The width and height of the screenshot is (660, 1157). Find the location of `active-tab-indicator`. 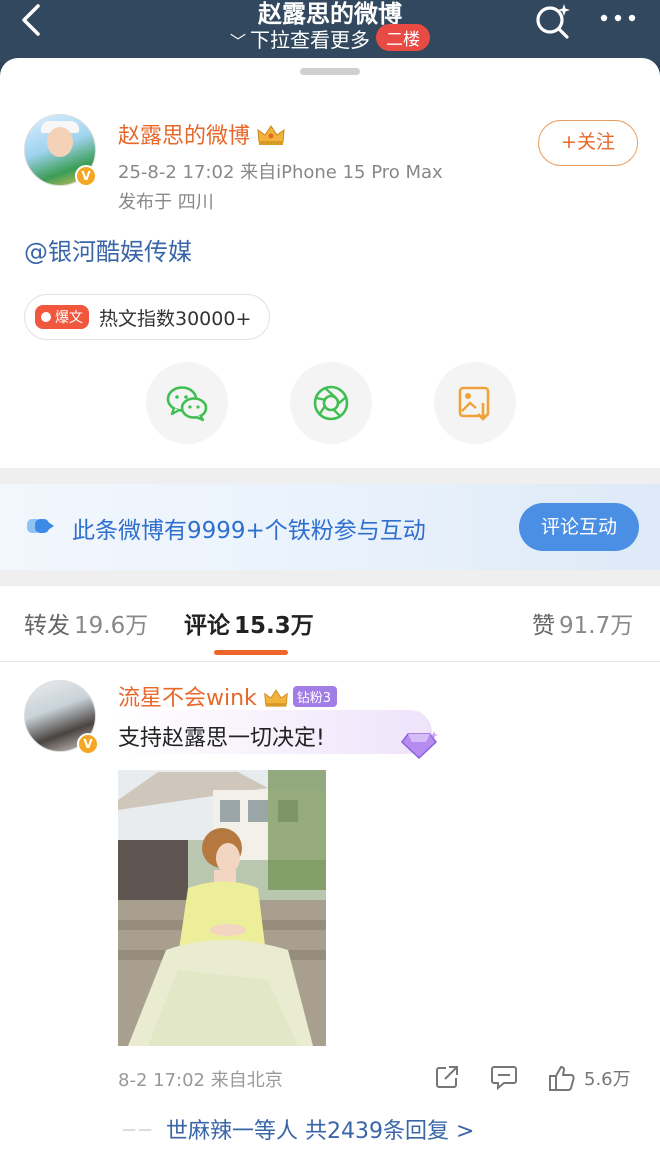

active-tab-indicator is located at coordinates (251, 652).